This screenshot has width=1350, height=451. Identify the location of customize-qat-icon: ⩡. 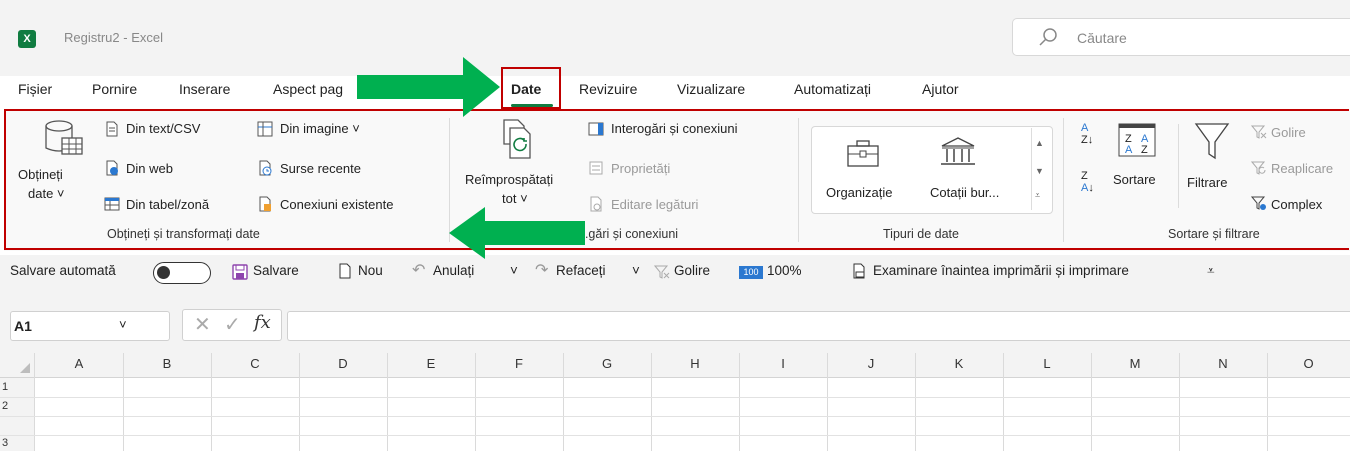
(1211, 271).